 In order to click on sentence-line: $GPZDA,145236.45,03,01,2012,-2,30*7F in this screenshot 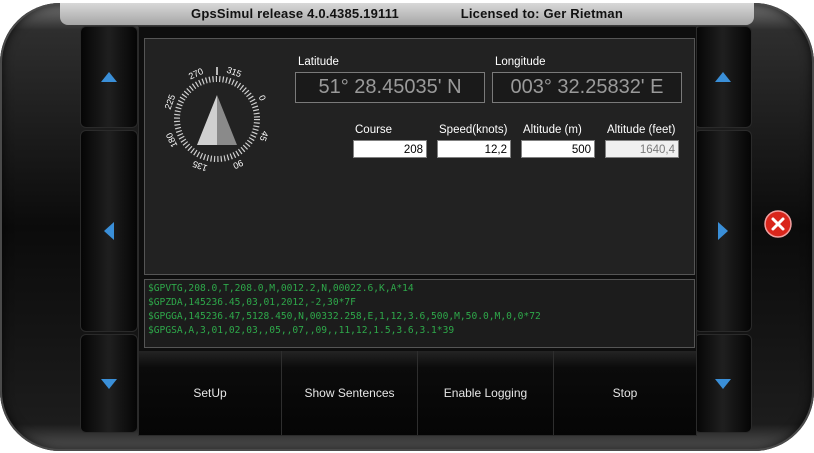, I will do `click(252, 302)`.